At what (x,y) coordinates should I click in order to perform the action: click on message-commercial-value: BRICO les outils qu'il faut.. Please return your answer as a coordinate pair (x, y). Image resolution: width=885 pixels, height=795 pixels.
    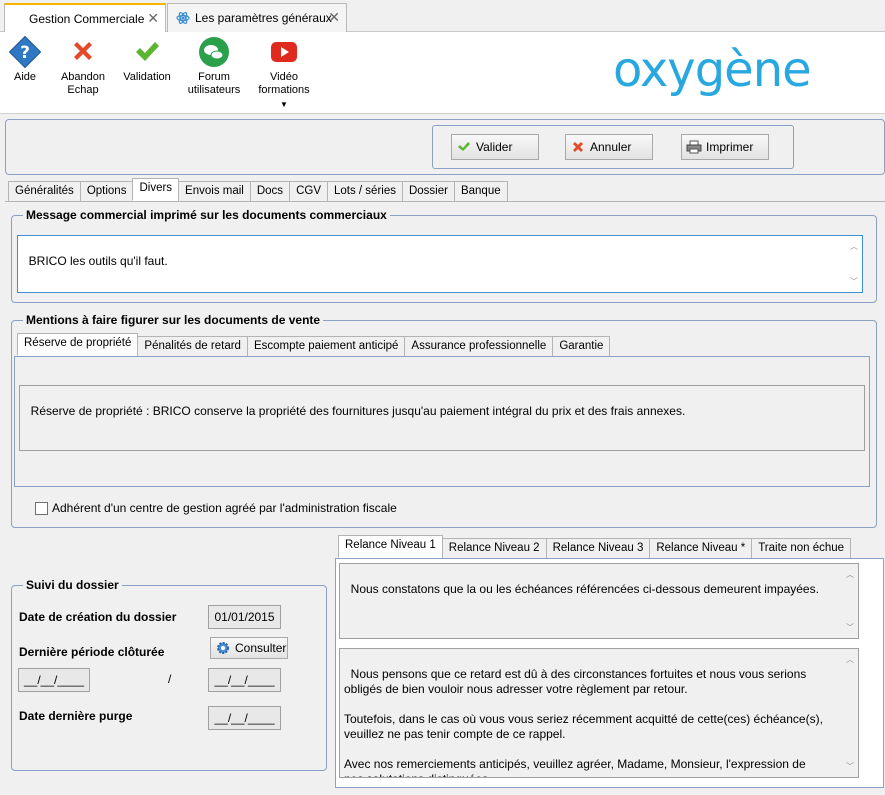
    Looking at the image, I should click on (98, 261).